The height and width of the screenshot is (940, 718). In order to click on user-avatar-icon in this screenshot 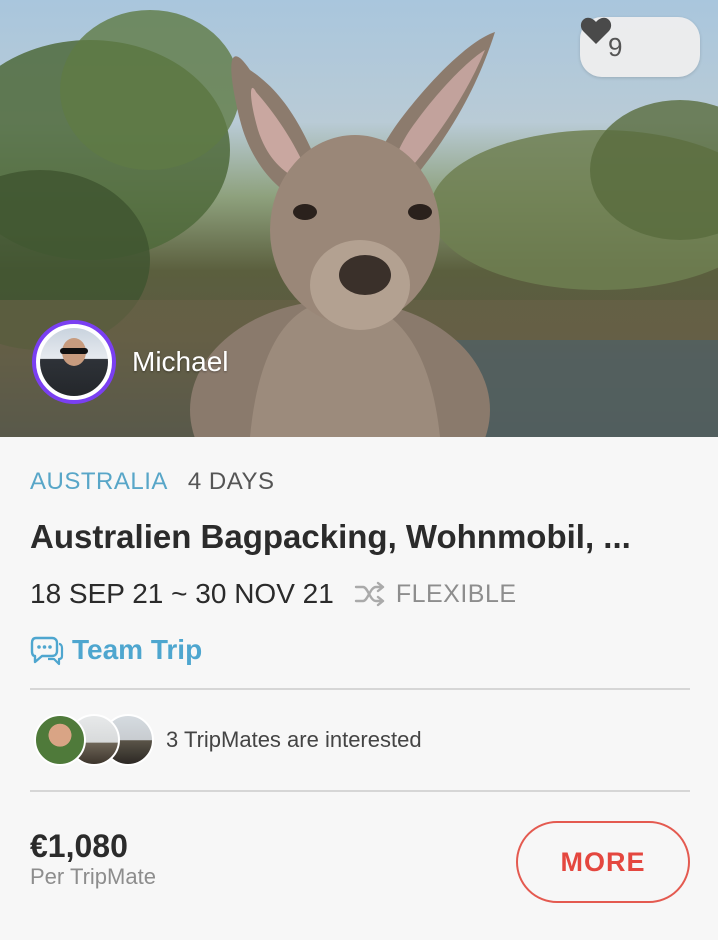, I will do `click(74, 362)`.